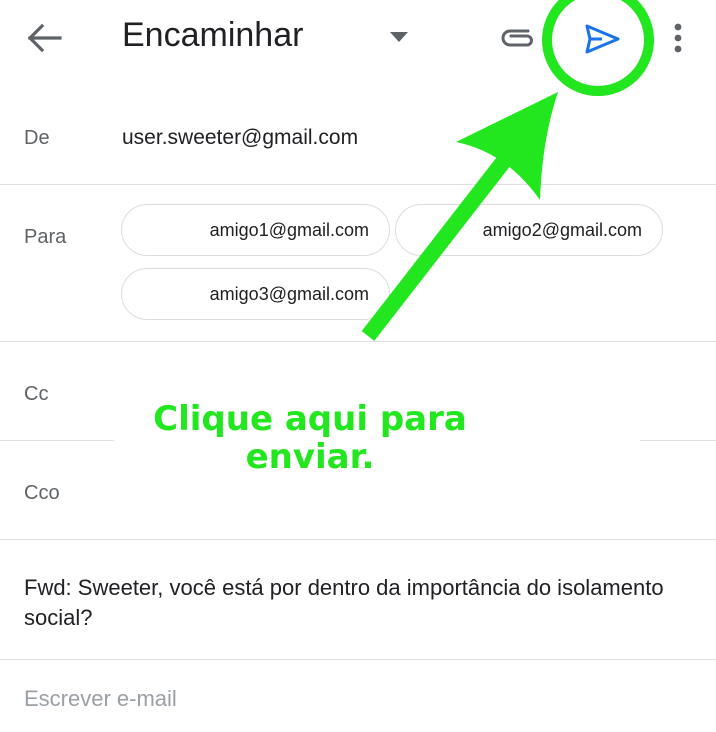  I want to click on back-button, so click(46, 38).